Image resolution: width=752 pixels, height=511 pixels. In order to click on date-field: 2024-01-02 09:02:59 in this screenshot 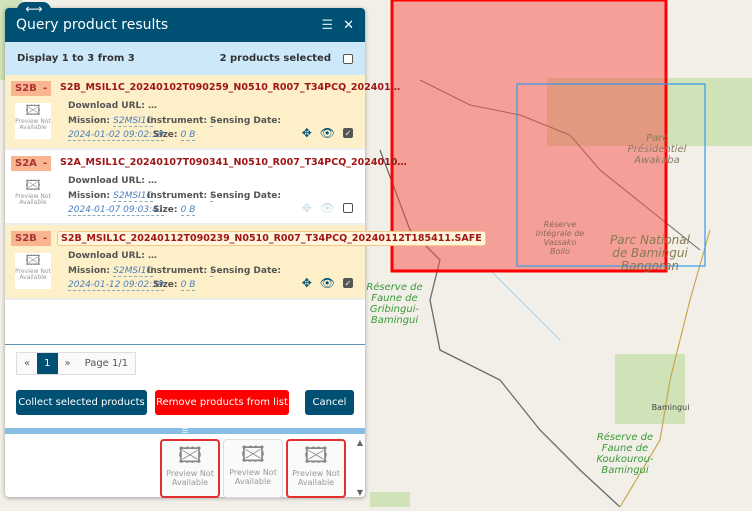, I will do `click(116, 135)`.